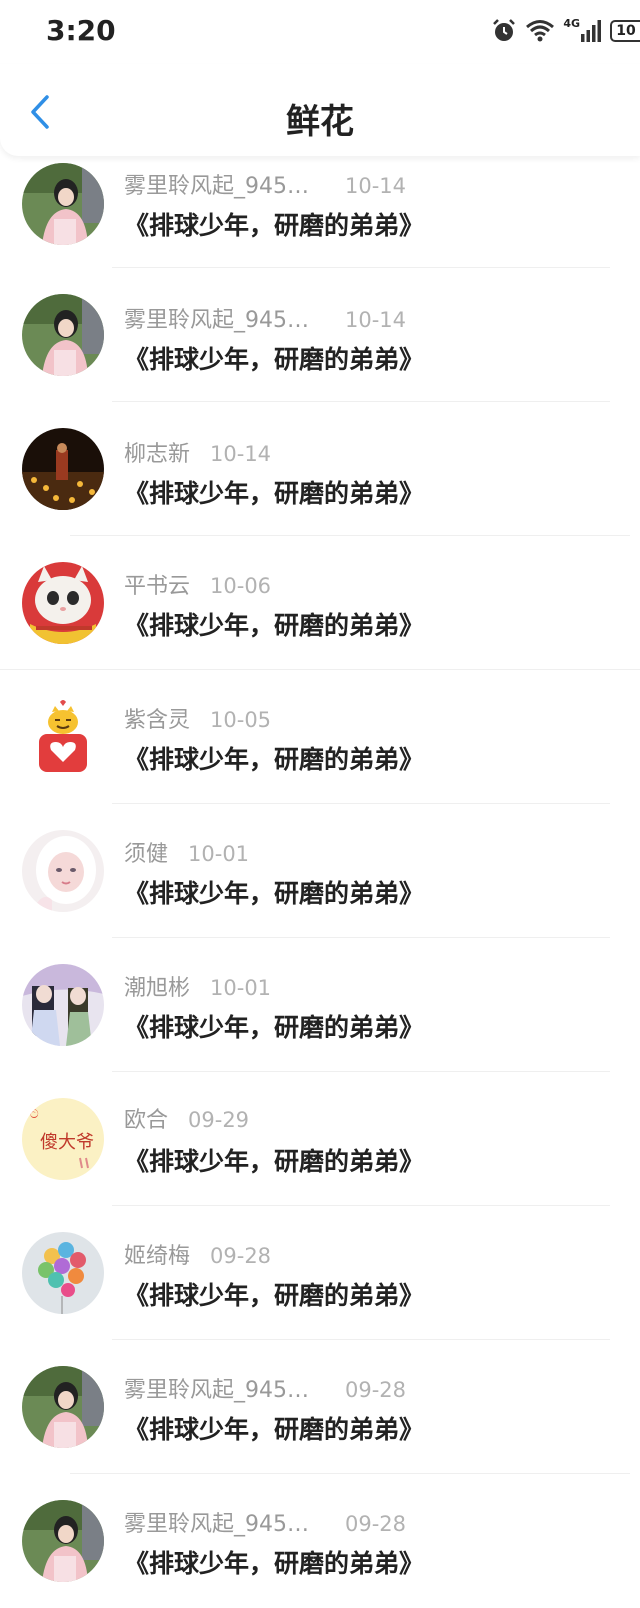 Image resolution: width=640 pixels, height=1608 pixels. I want to click on user-name: 须健, so click(146, 852).